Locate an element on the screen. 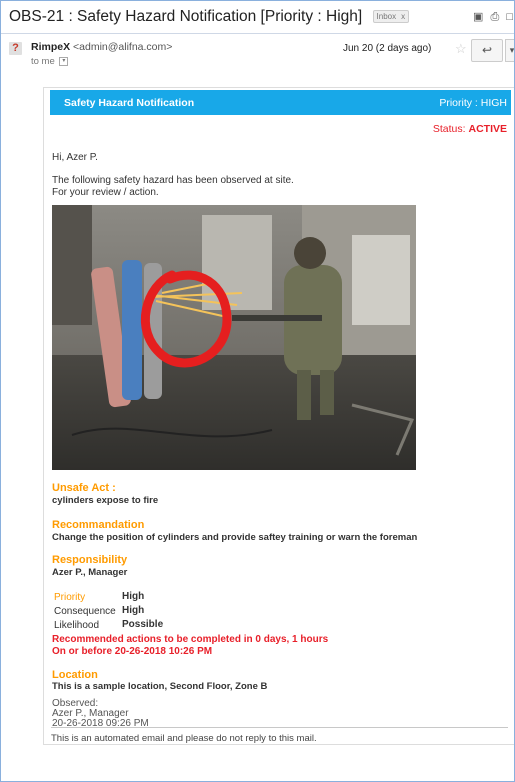  sender-info: RimpeX <admin@alifna.com> is located at coordinates (101, 47).